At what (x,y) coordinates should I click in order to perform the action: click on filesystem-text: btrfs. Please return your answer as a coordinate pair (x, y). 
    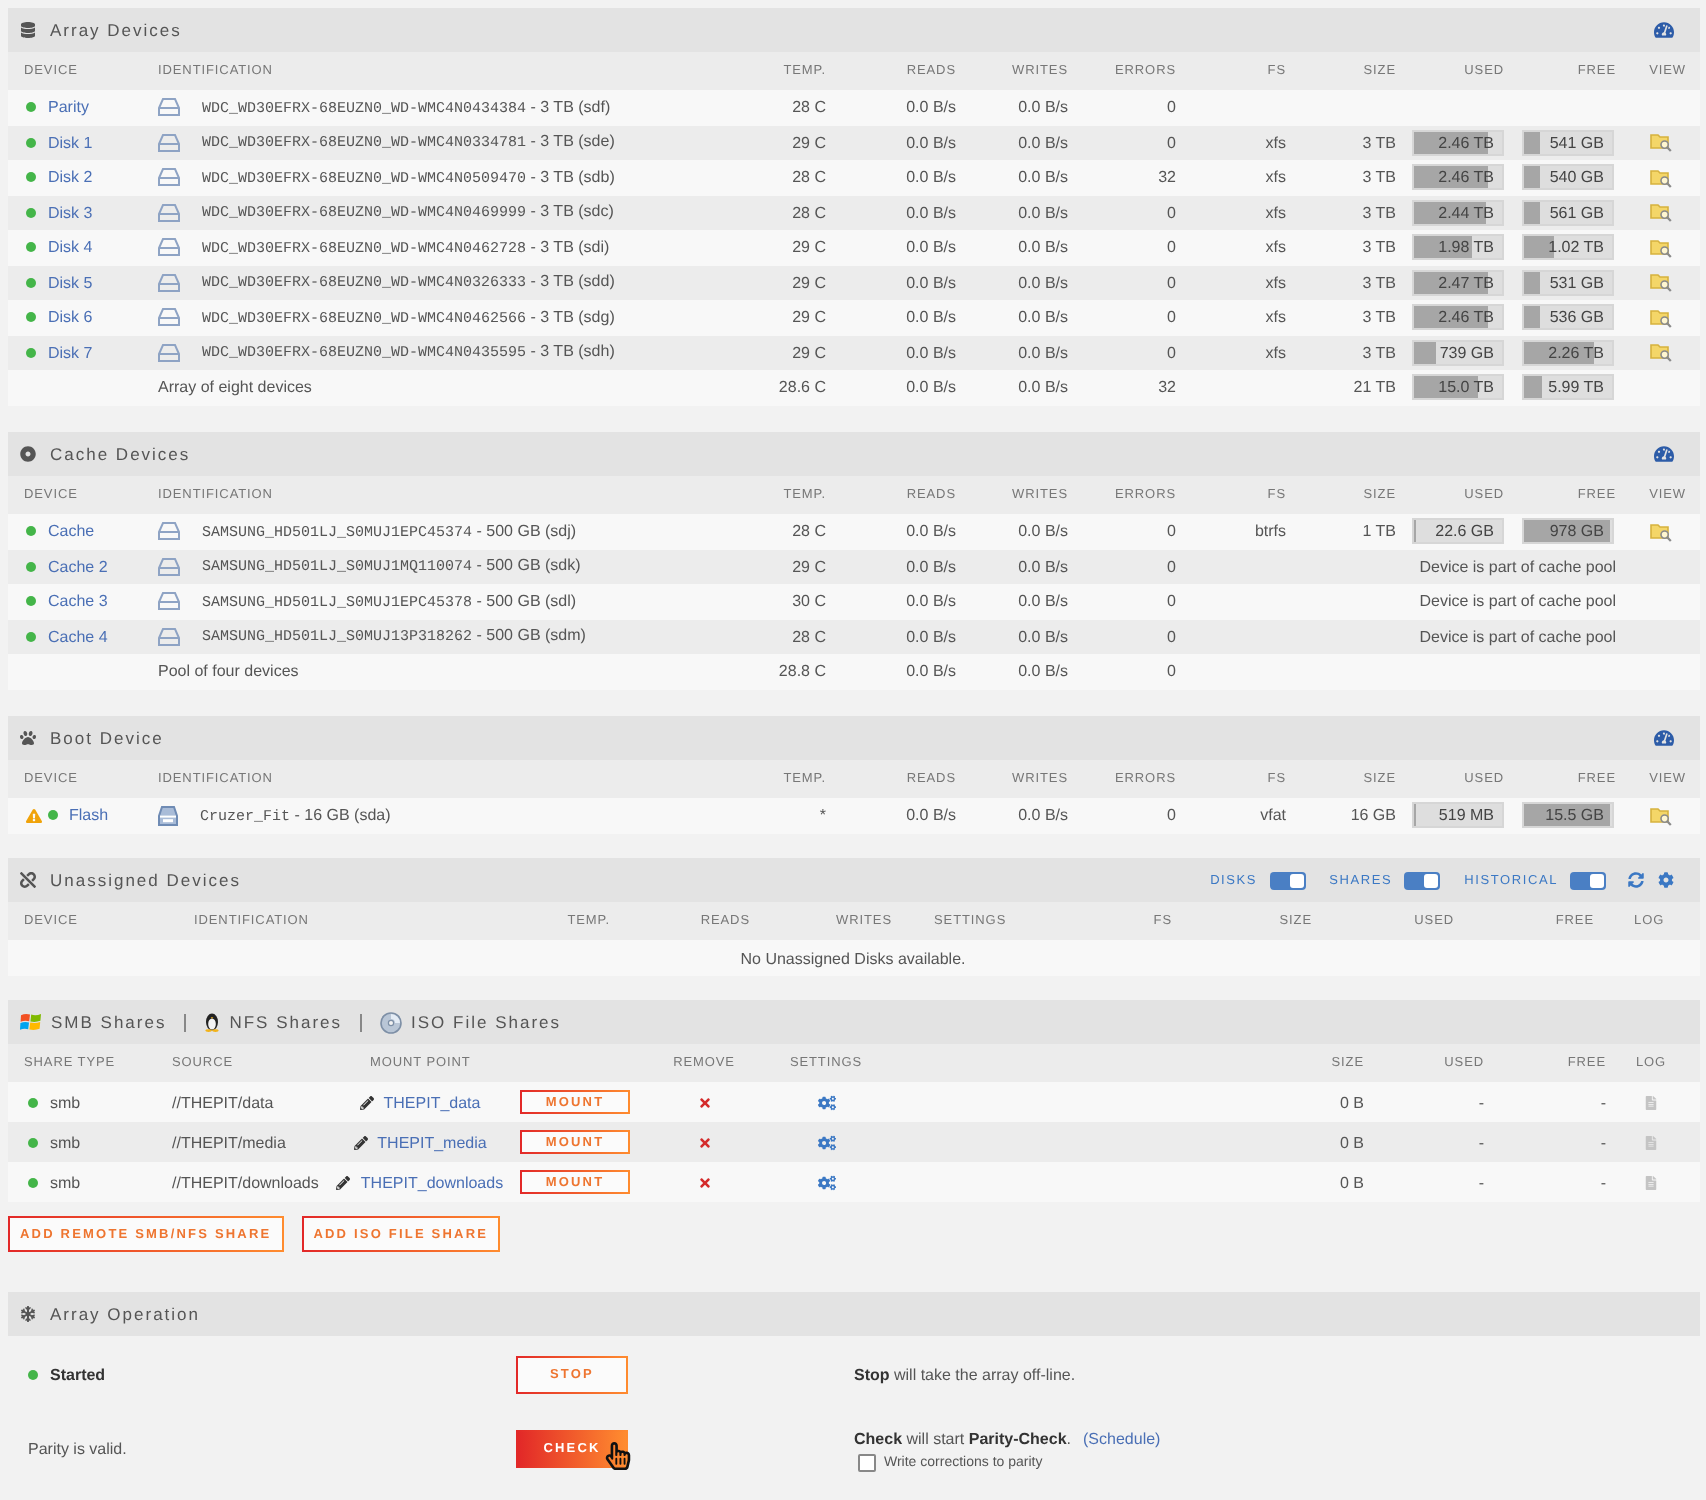
    Looking at the image, I should click on (1270, 531).